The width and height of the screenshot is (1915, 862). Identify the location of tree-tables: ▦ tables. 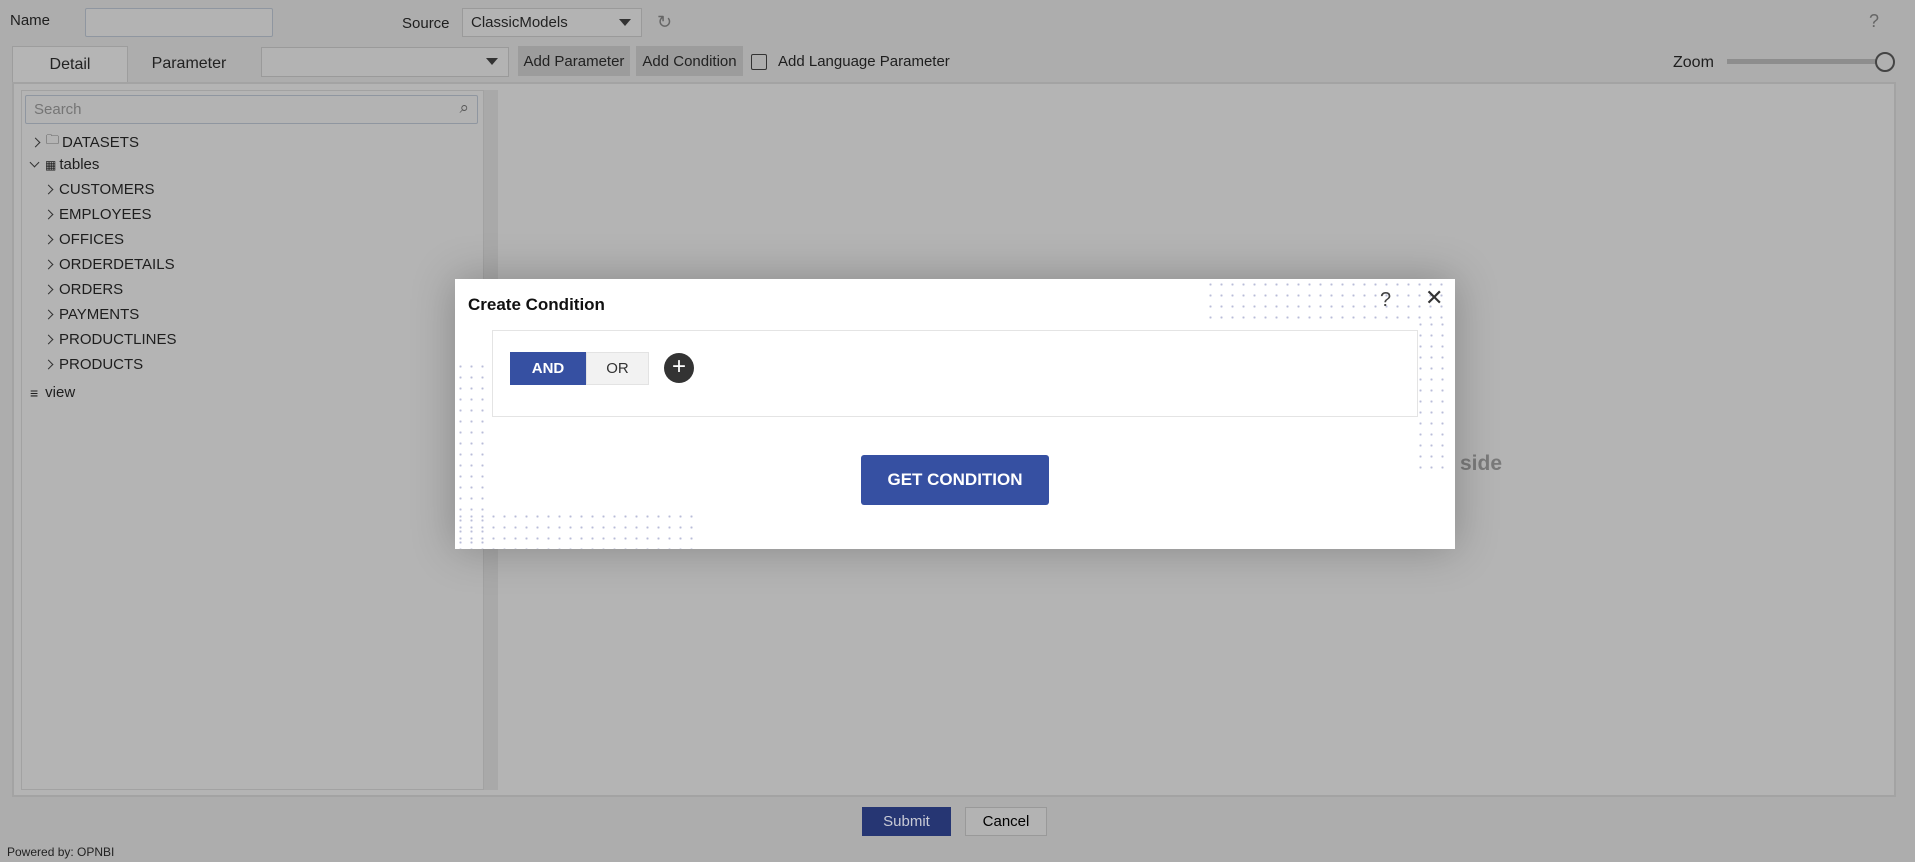
(64, 164).